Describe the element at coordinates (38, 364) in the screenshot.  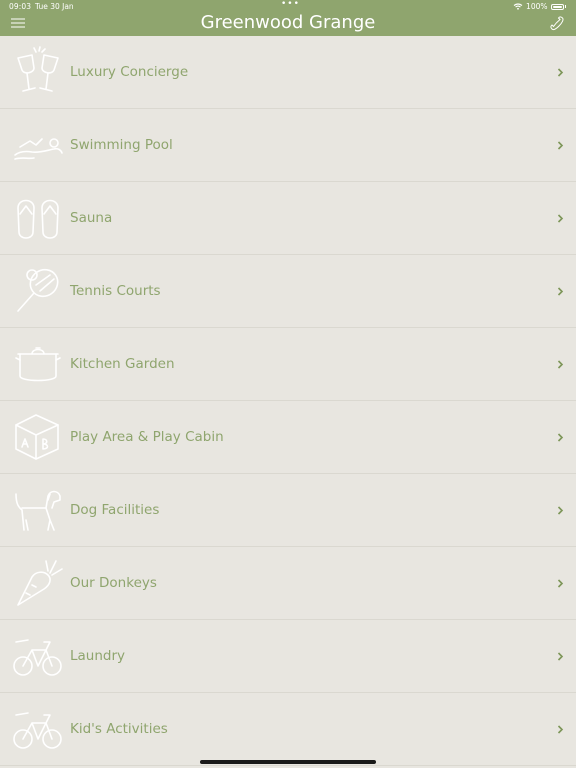
I see `cooking-pot-icon` at that location.